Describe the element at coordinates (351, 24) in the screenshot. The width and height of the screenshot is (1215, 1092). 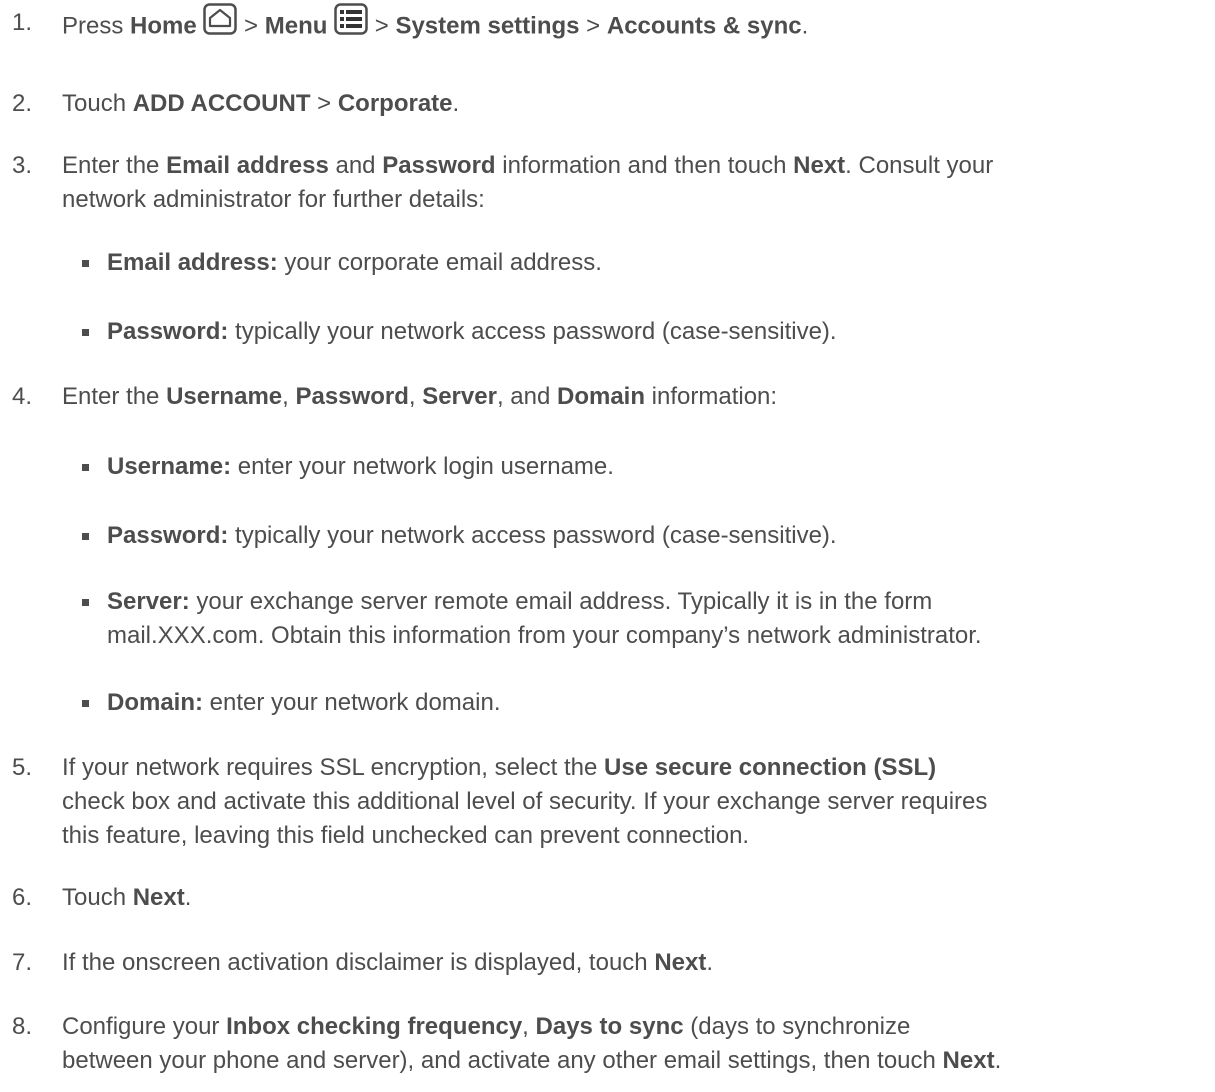
I see `menu-icon` at that location.